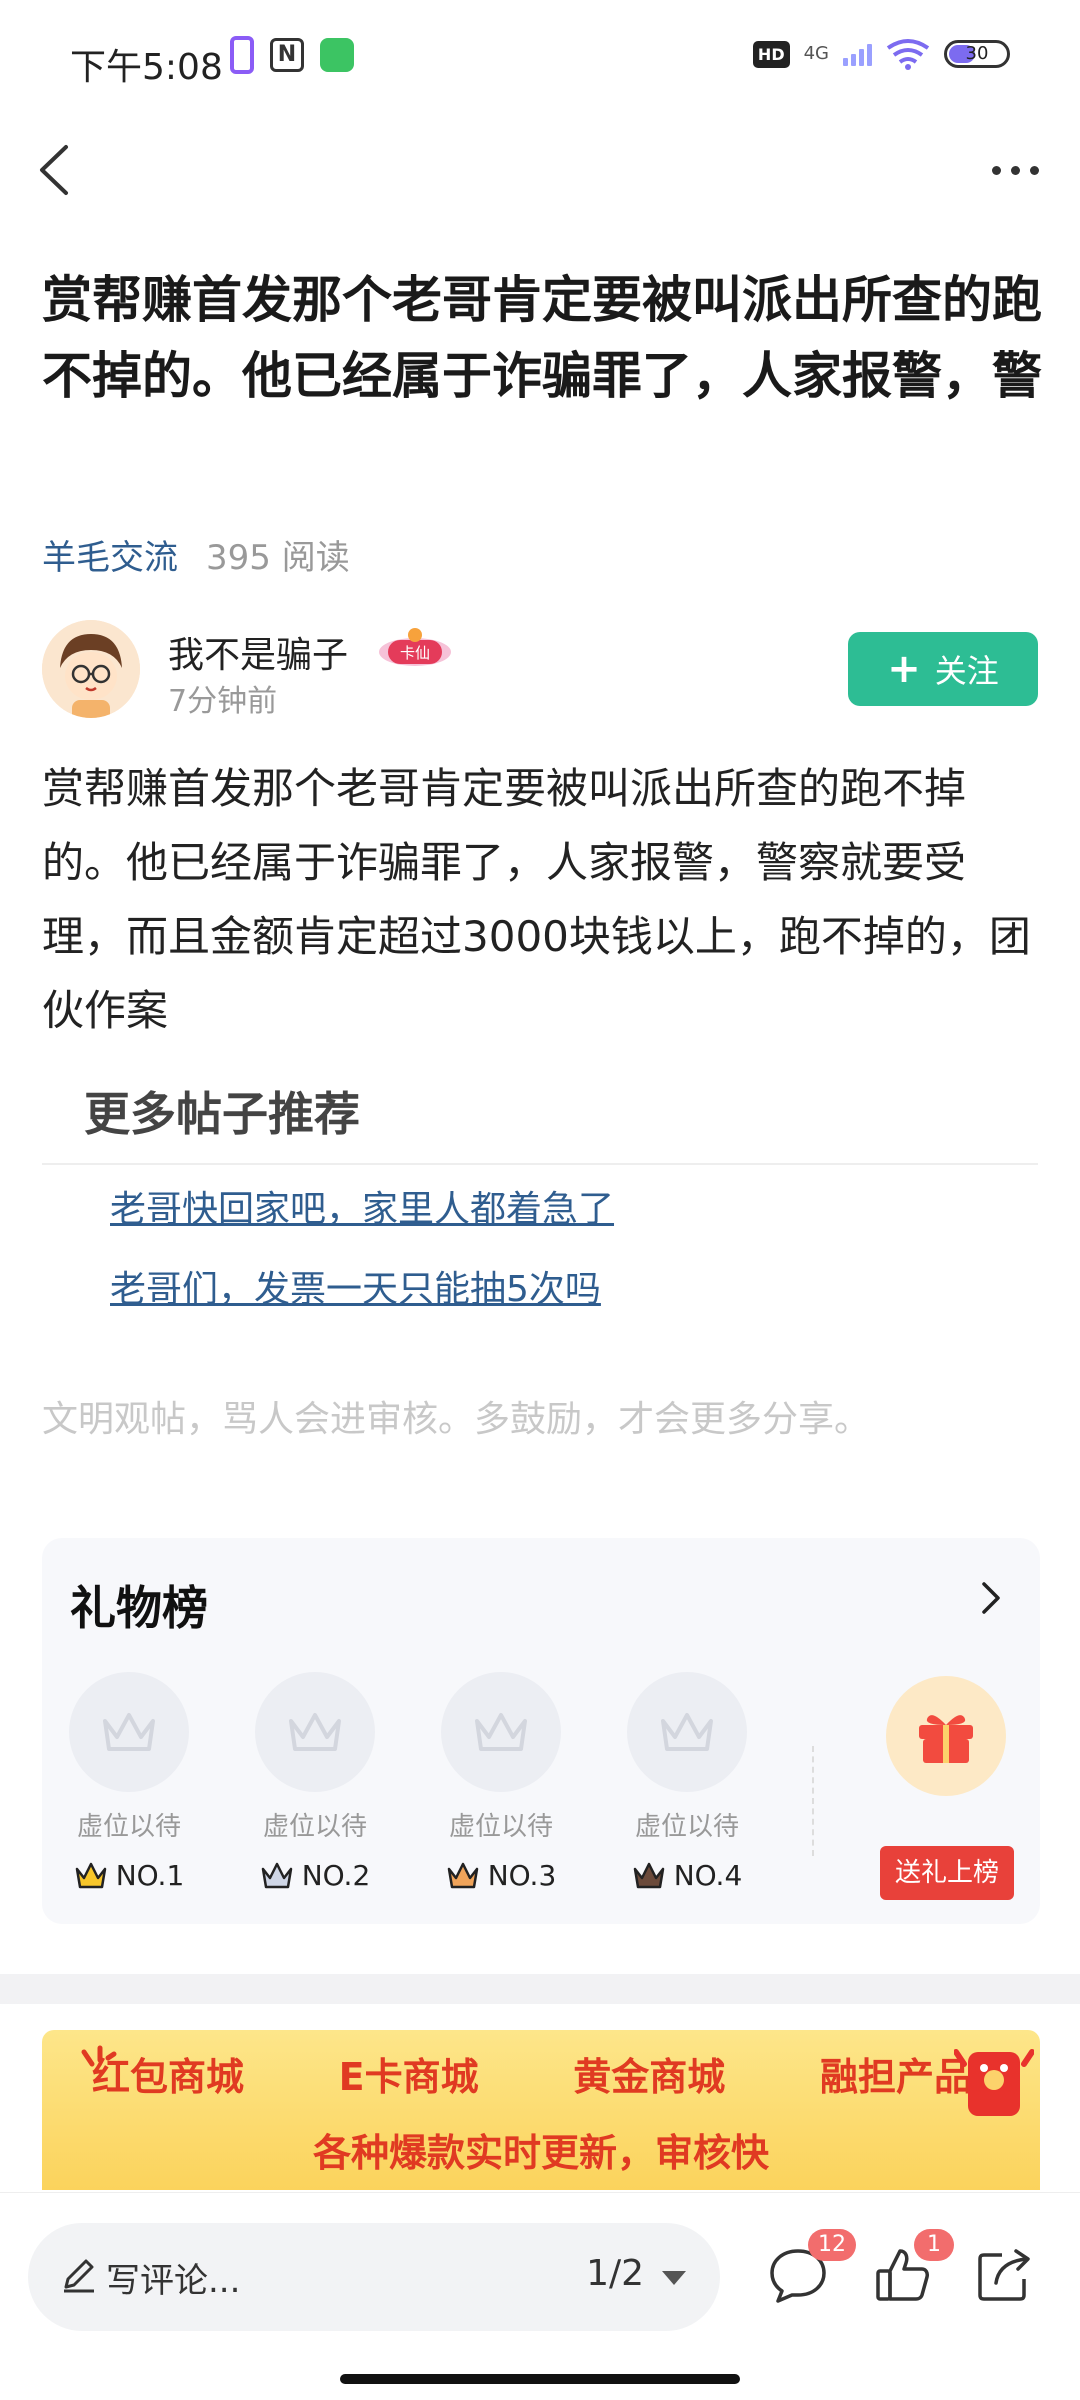 The image size is (1080, 2400). Describe the element at coordinates (904, 669) in the screenshot. I see `plus-icon: +` at that location.